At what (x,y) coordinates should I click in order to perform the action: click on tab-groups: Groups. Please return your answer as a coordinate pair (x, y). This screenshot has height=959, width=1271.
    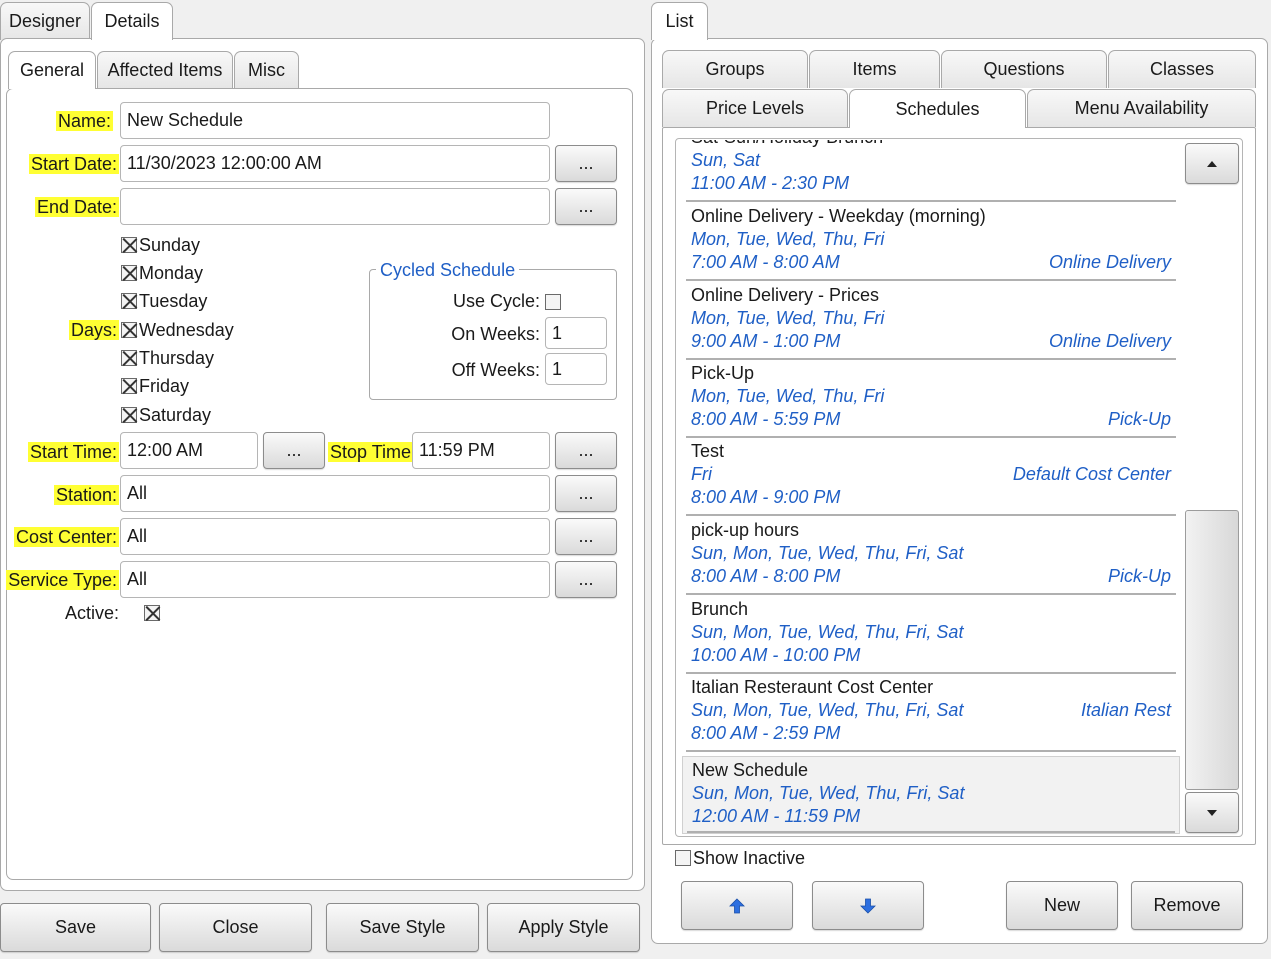
    Looking at the image, I should click on (735, 69).